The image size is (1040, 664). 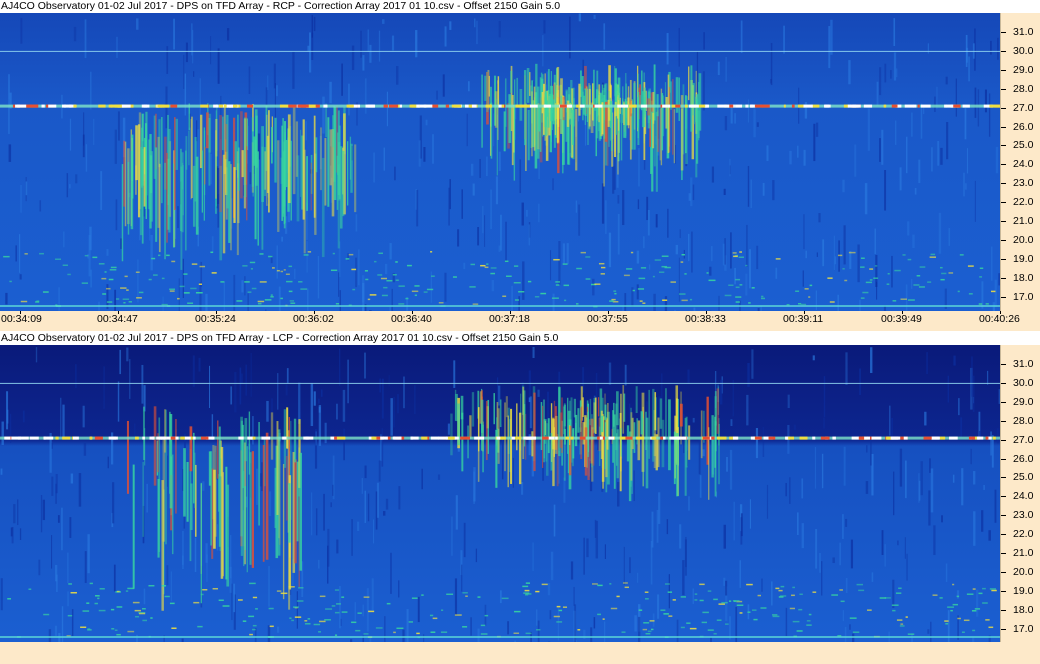 I want to click on marker-line, so click(x=500, y=383).